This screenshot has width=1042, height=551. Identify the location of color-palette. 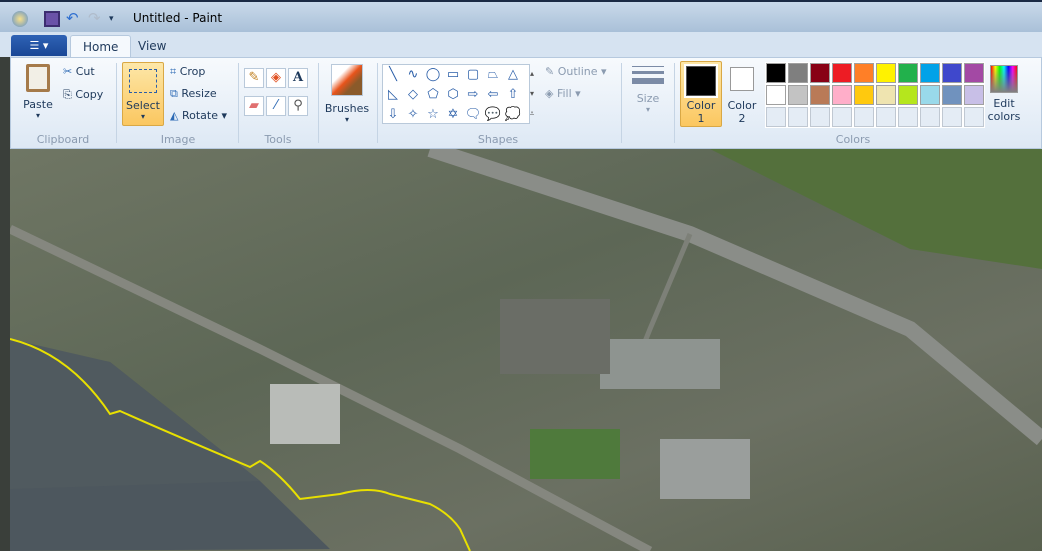
(875, 95).